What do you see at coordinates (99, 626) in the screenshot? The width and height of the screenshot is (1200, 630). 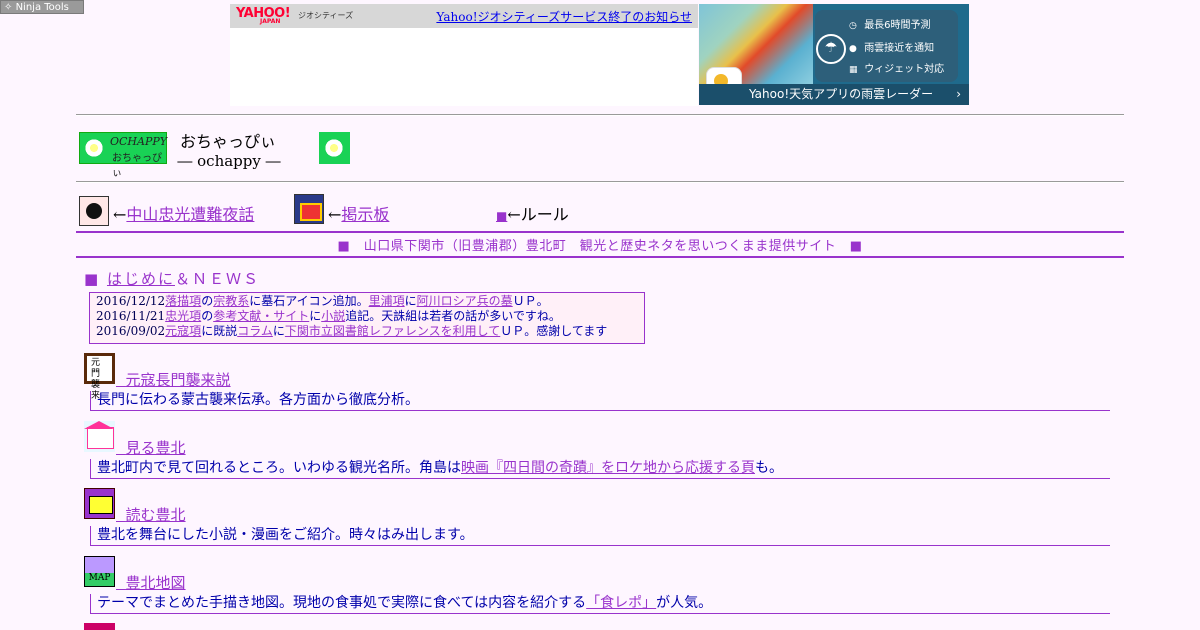 I see `next-section-icon` at bounding box center [99, 626].